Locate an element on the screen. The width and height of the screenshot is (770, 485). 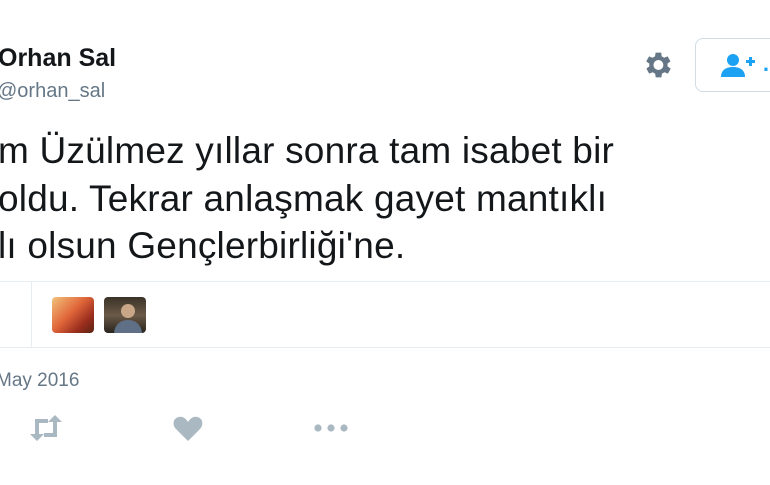
tweet-text-line: lı olsun Gençlerbirliği'ne. is located at coordinates (203, 245).